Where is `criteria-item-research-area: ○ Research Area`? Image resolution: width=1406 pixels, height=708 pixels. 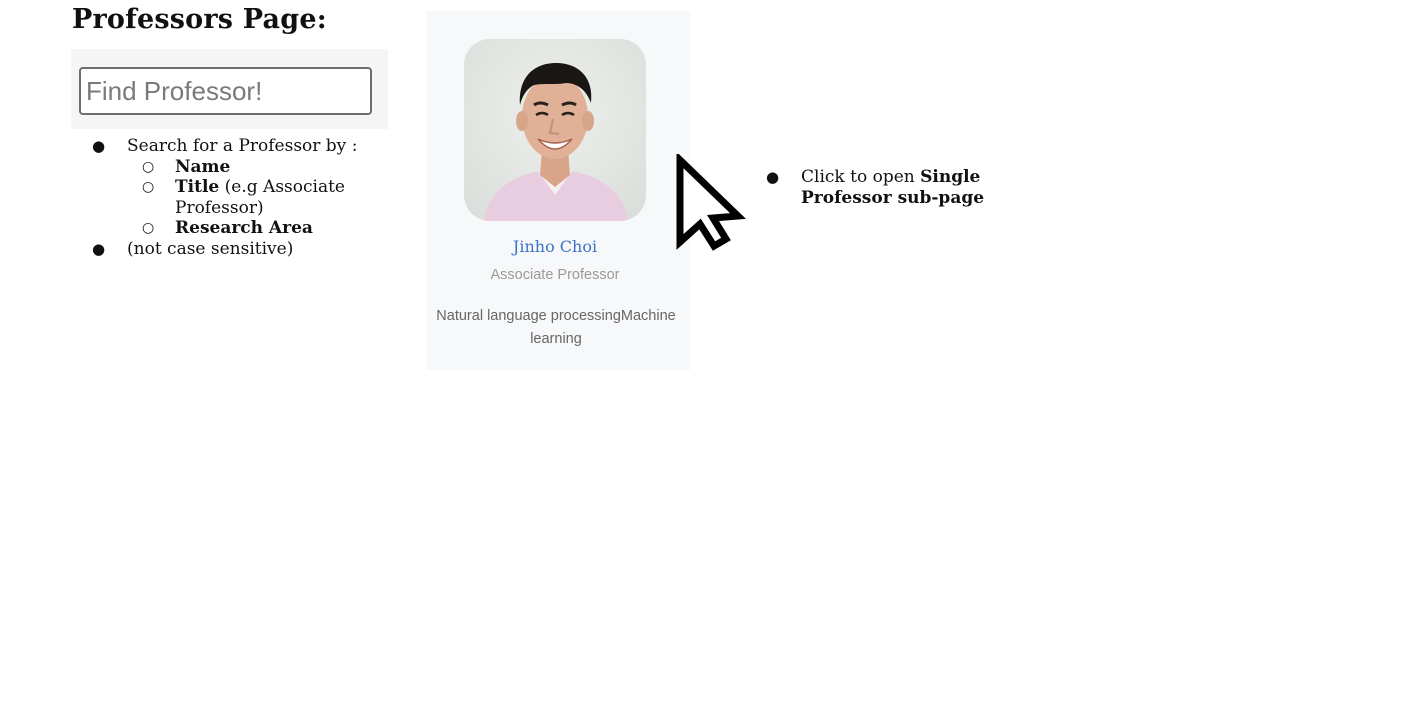 criteria-item-research-area: ○ Research Area is located at coordinates (265, 228).